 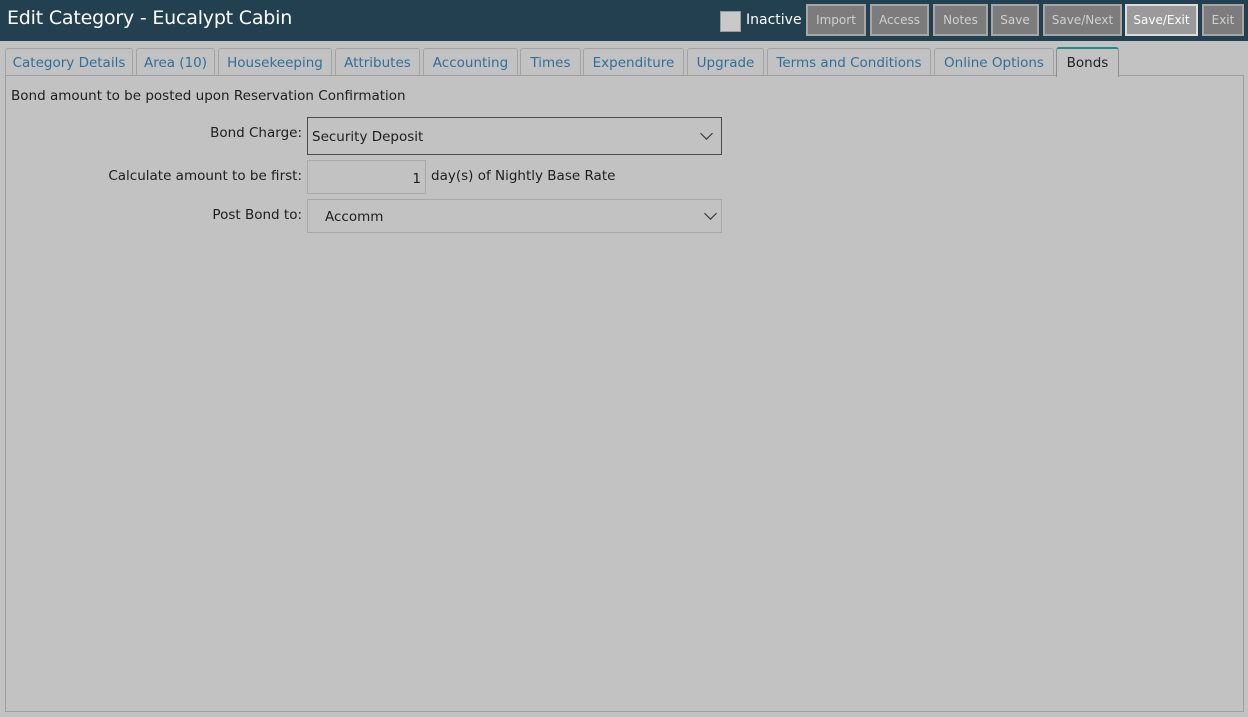 I want to click on import-button: Import, so click(x=836, y=20).